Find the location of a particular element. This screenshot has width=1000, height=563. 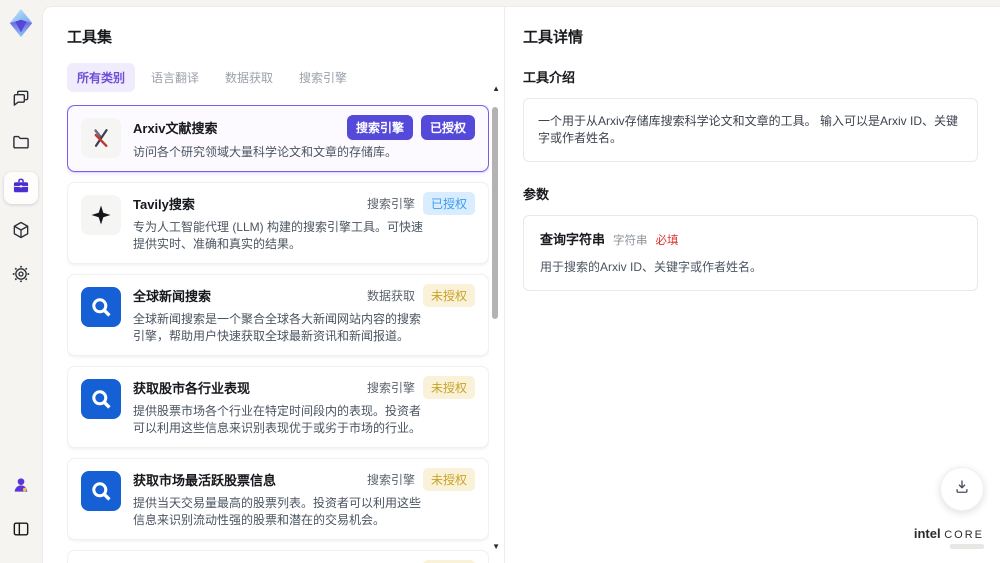

scroll-up-arrow: ▲ is located at coordinates (496, 89).